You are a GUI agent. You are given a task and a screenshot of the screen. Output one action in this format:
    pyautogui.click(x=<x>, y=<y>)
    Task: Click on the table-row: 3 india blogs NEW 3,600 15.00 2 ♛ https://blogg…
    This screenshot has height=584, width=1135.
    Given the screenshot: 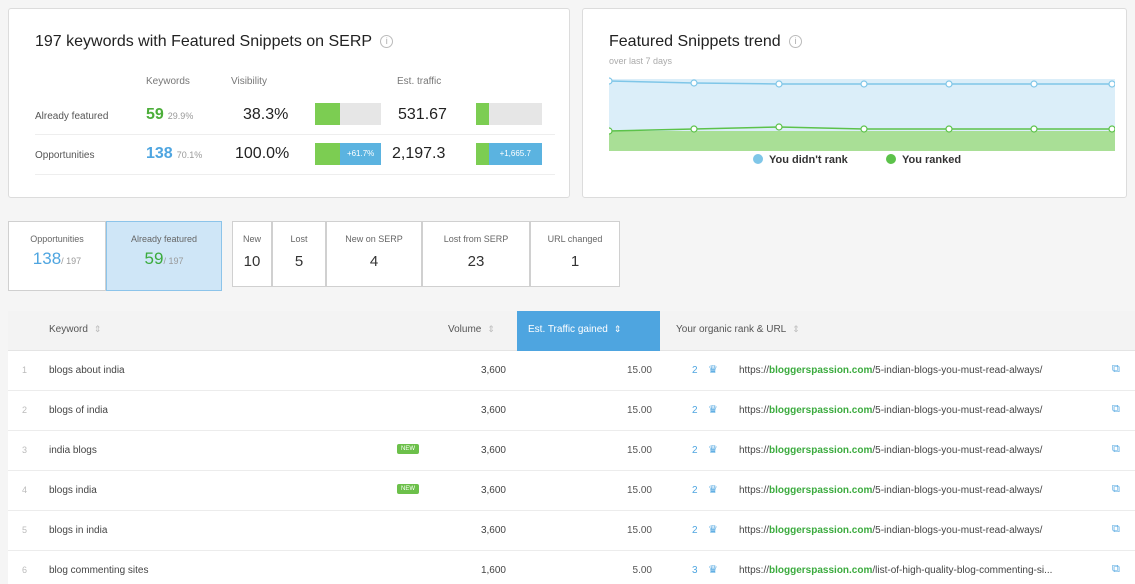 What is the action you would take?
    pyautogui.click(x=571, y=451)
    